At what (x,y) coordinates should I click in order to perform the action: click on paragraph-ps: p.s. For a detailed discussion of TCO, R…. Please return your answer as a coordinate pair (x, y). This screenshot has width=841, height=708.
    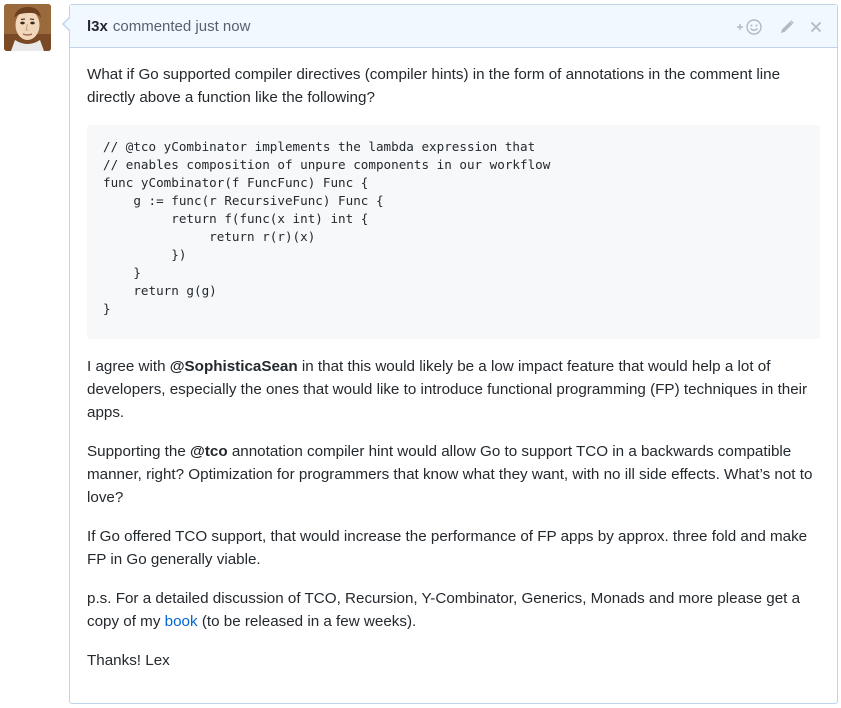
    Looking at the image, I should click on (453, 610).